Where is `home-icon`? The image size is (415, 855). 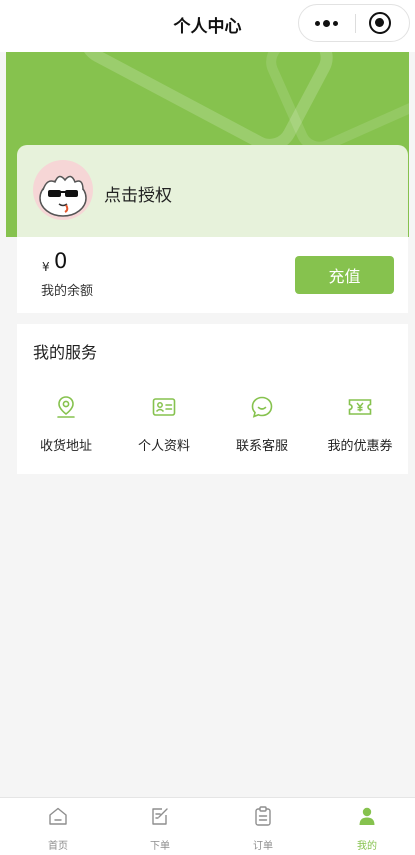
home-icon is located at coordinates (58, 816).